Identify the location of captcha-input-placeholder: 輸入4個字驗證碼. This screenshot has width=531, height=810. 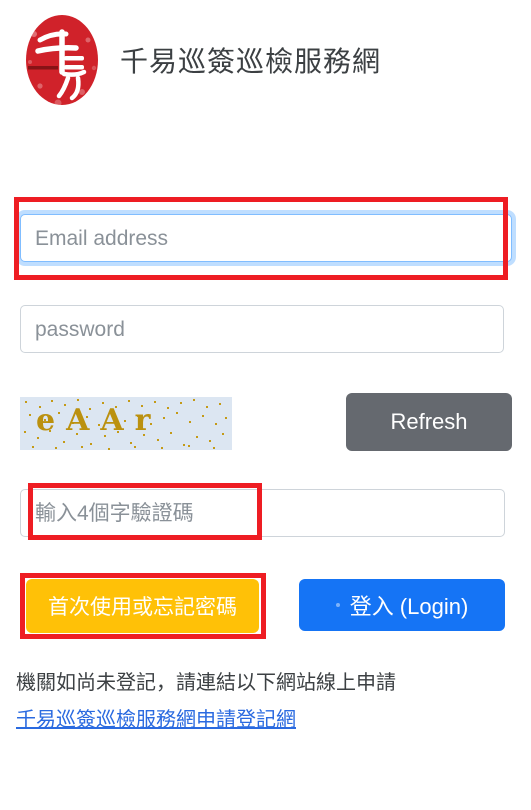
(114, 513).